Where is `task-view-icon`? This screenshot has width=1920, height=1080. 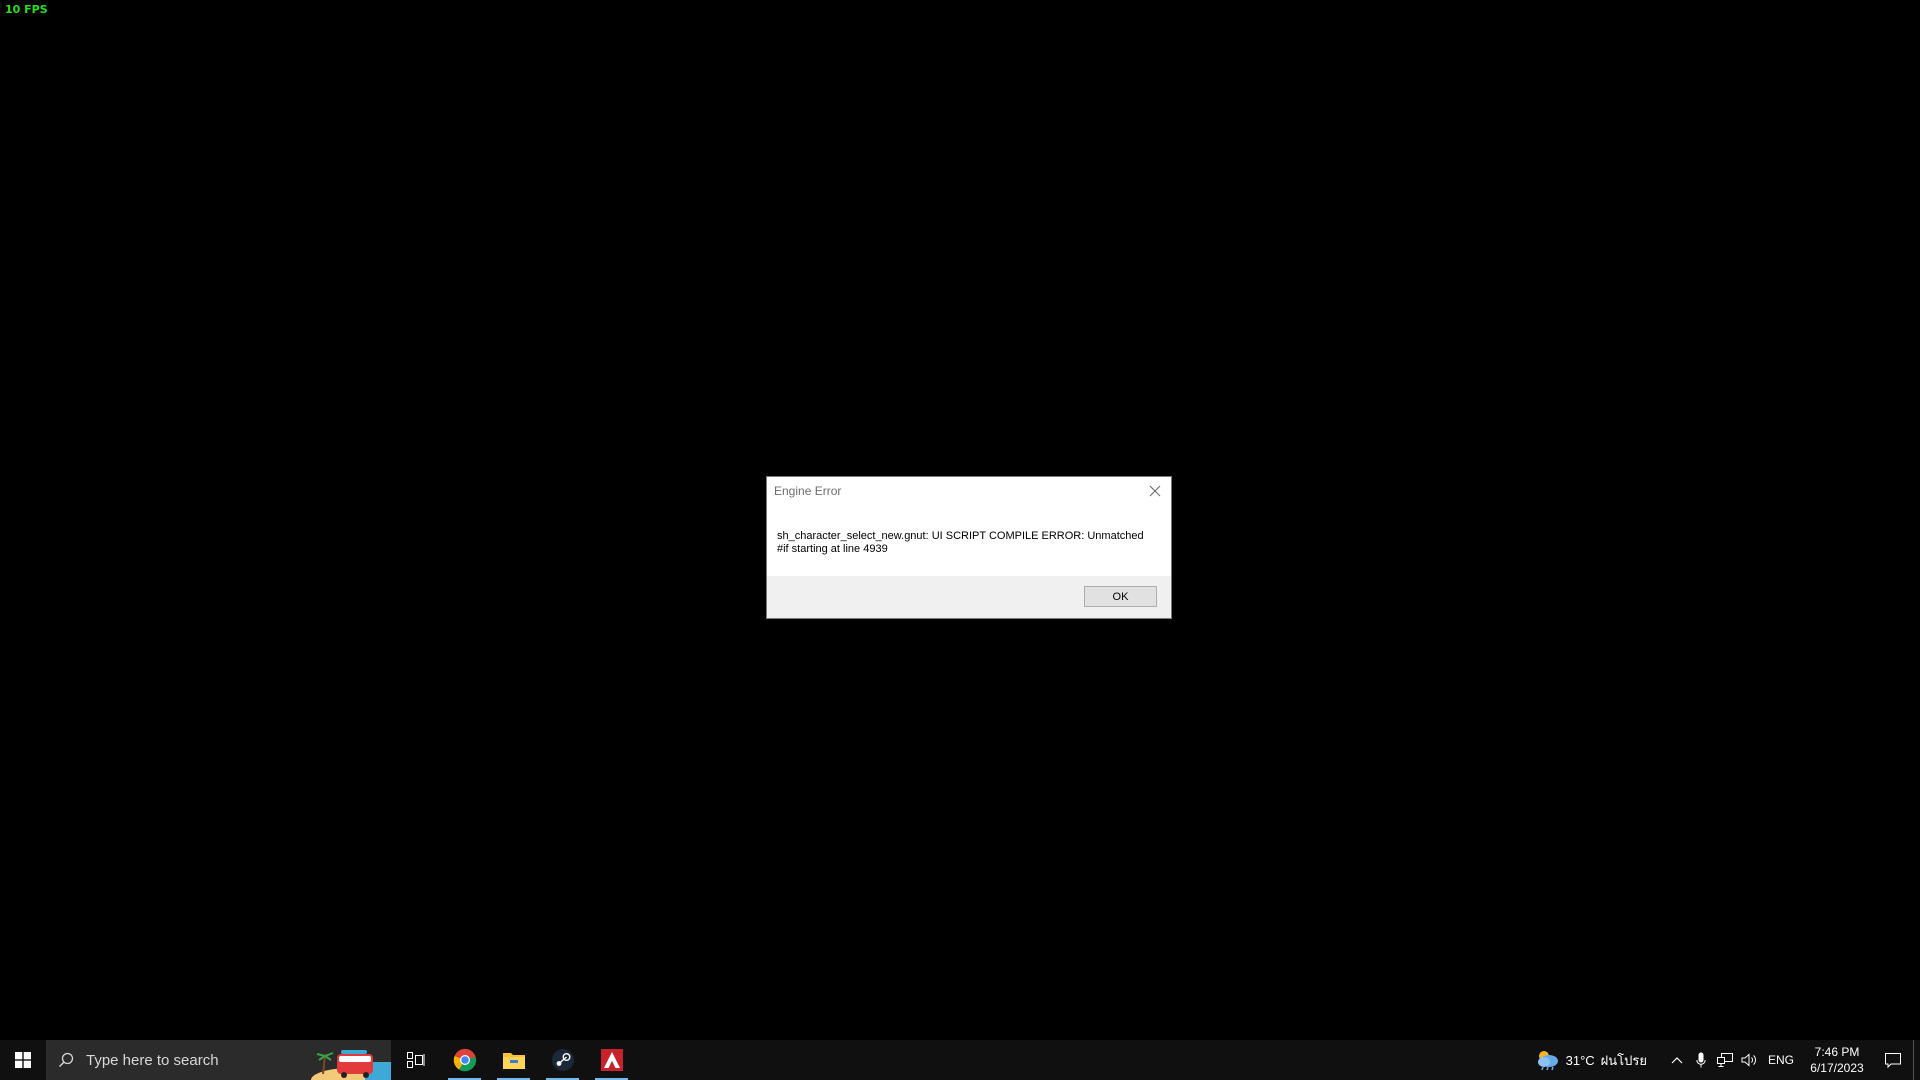 task-view-icon is located at coordinates (415, 1060).